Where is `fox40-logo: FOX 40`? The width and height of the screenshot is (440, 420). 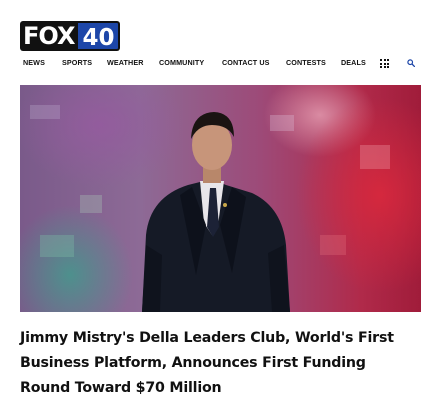 fox40-logo: FOX 40 is located at coordinates (70, 36).